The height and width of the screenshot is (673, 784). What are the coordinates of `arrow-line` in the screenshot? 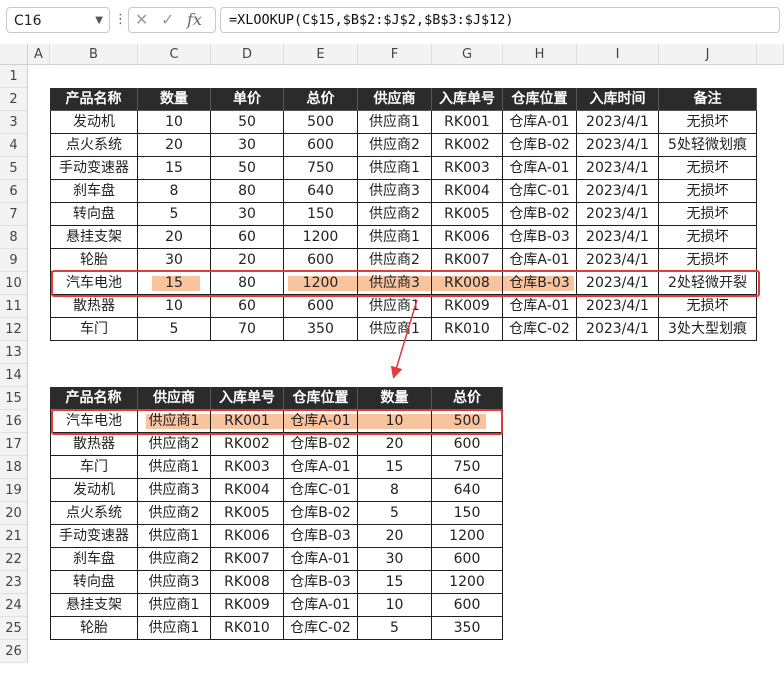 It's located at (404, 339).